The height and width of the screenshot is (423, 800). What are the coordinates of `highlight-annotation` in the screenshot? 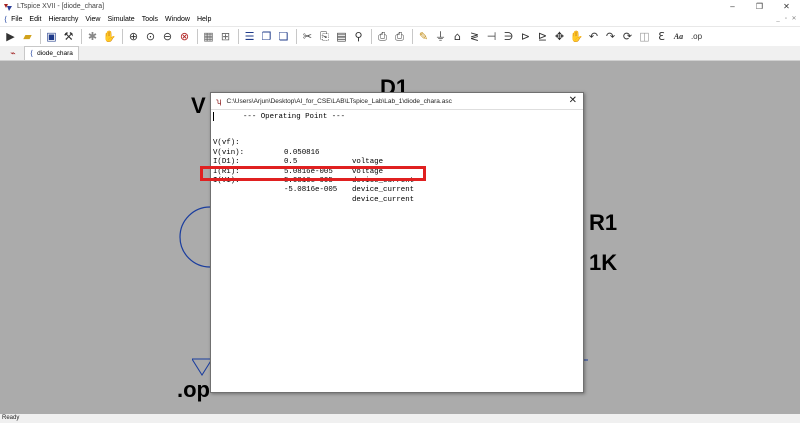 It's located at (313, 173).